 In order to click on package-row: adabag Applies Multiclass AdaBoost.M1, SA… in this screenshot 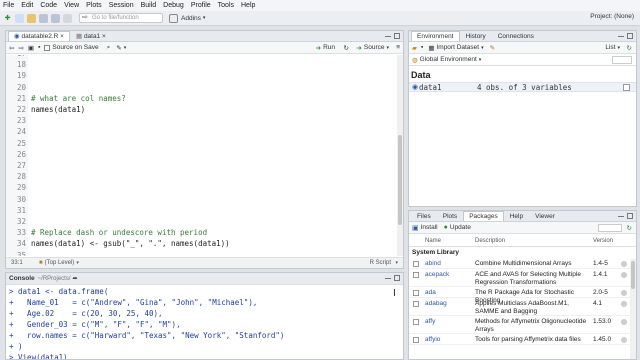, I will do `click(519, 307)`.